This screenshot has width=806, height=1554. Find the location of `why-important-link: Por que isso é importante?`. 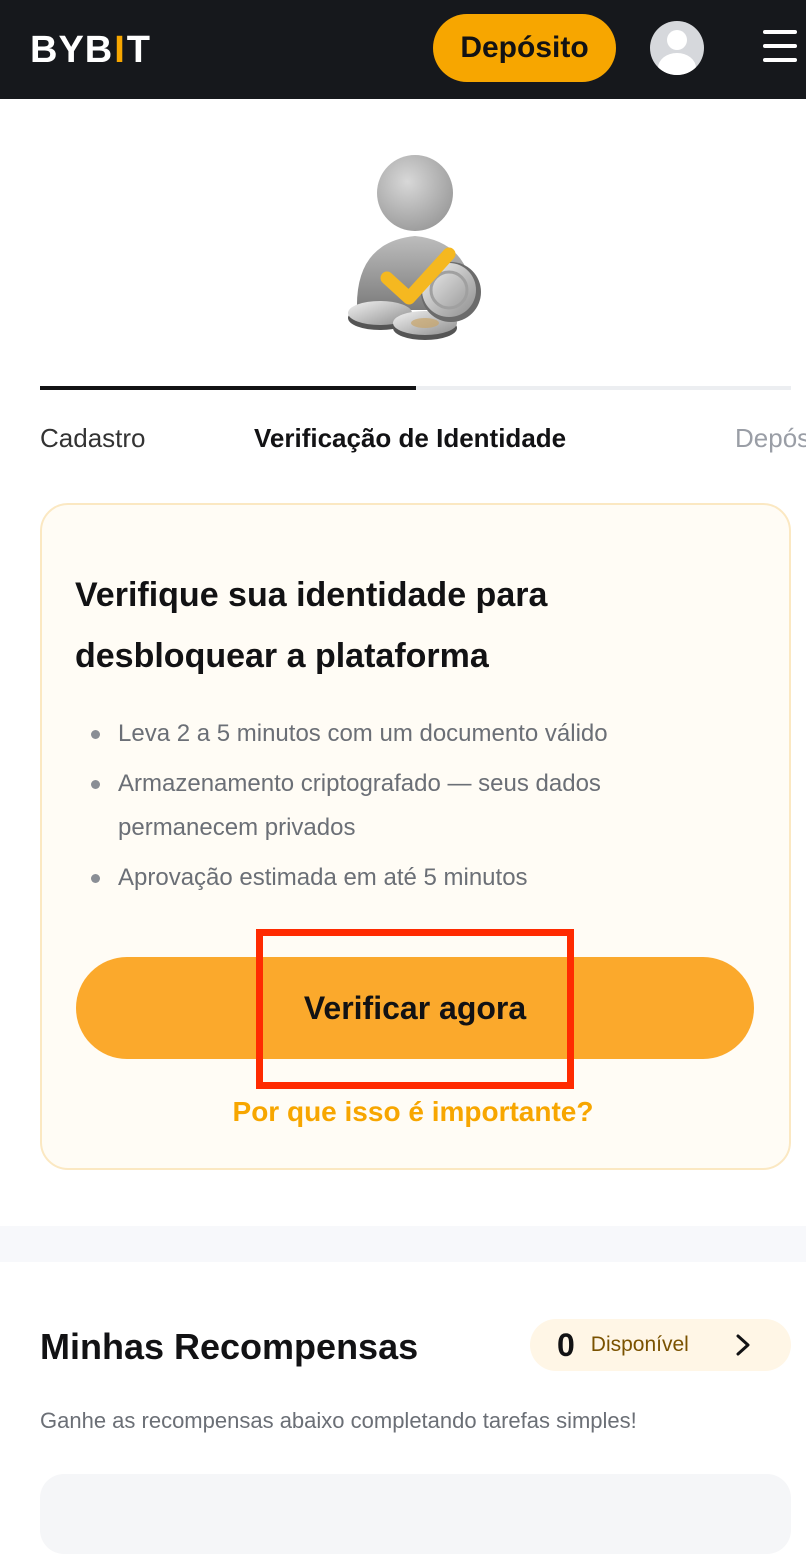

why-important-link: Por que isso é importante? is located at coordinates (403, 1112).